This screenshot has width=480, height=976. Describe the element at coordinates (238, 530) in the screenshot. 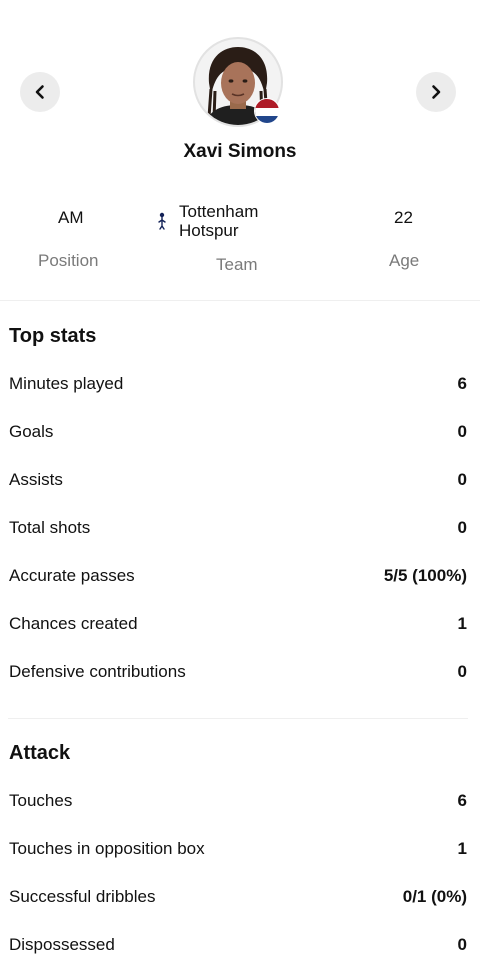

I see `stat-row: Total shots 0` at that location.